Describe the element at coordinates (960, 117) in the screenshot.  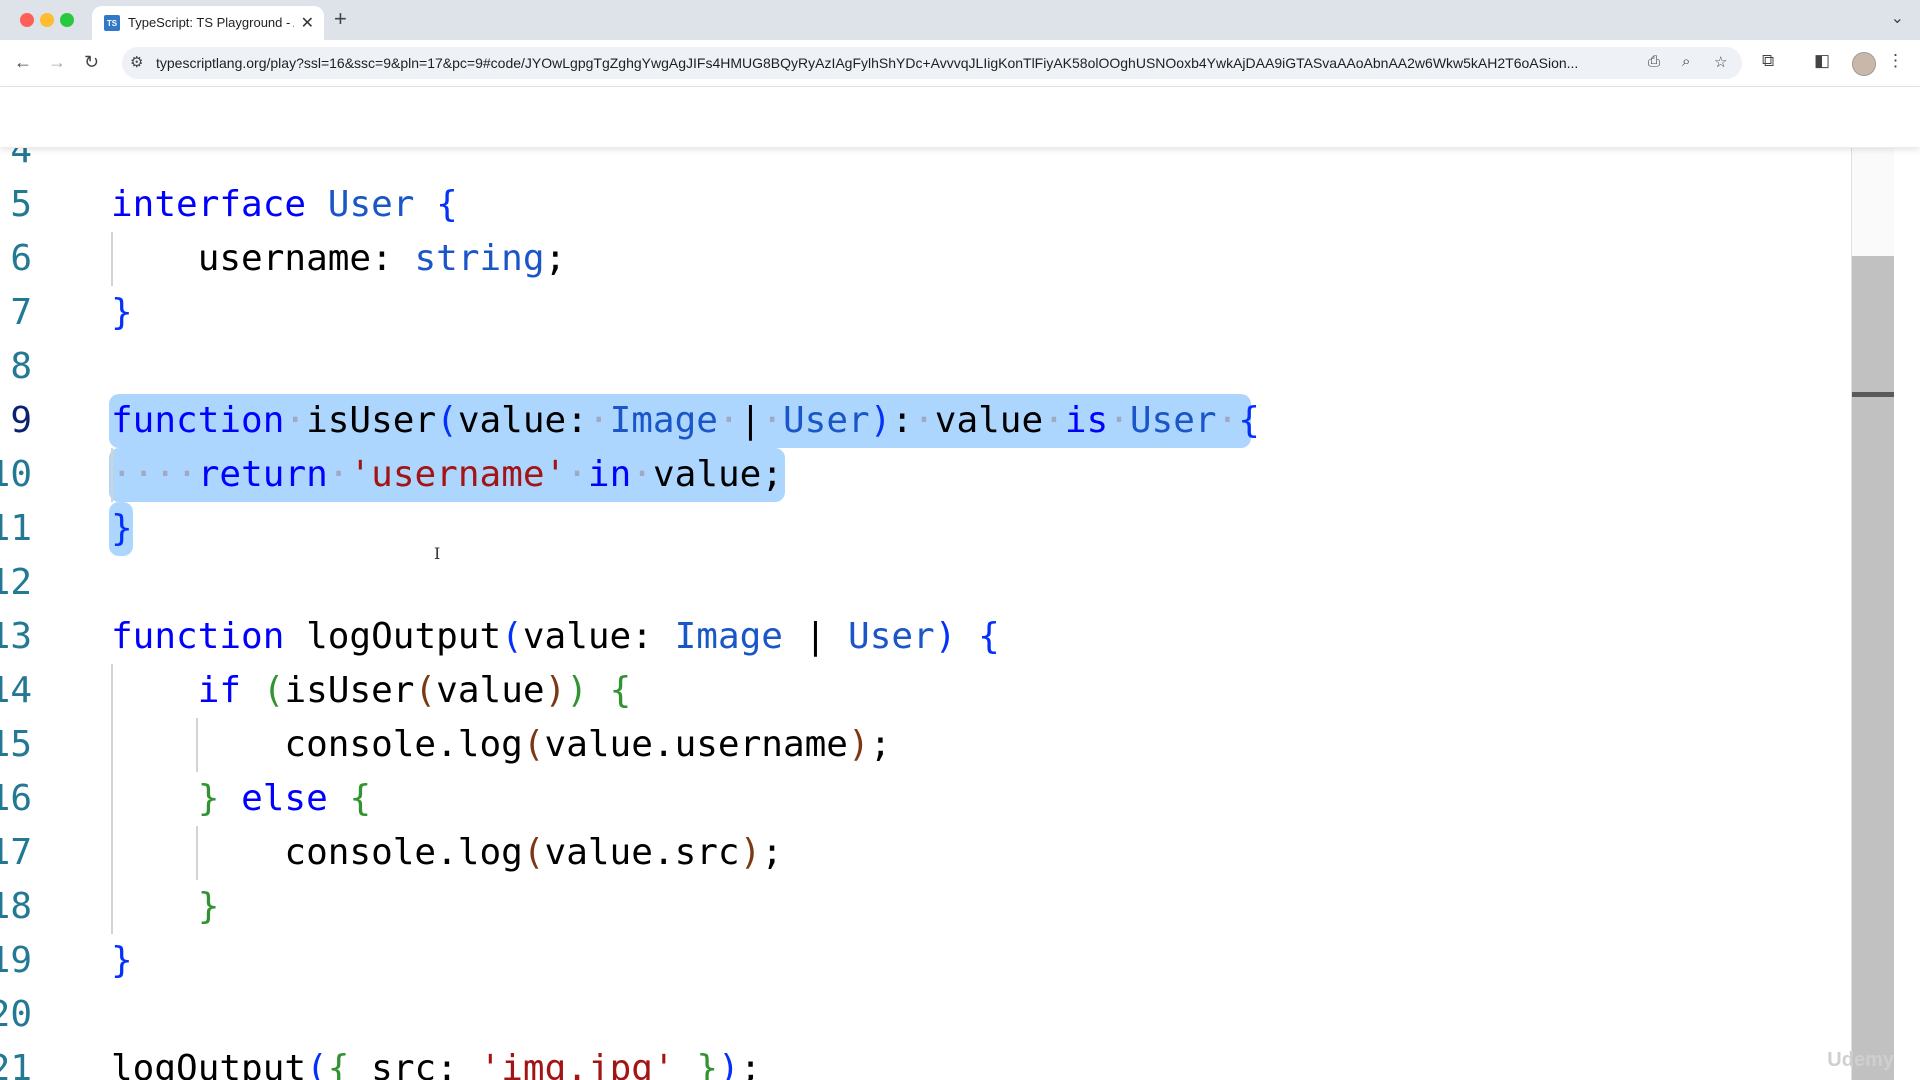
I see `playground-header` at that location.